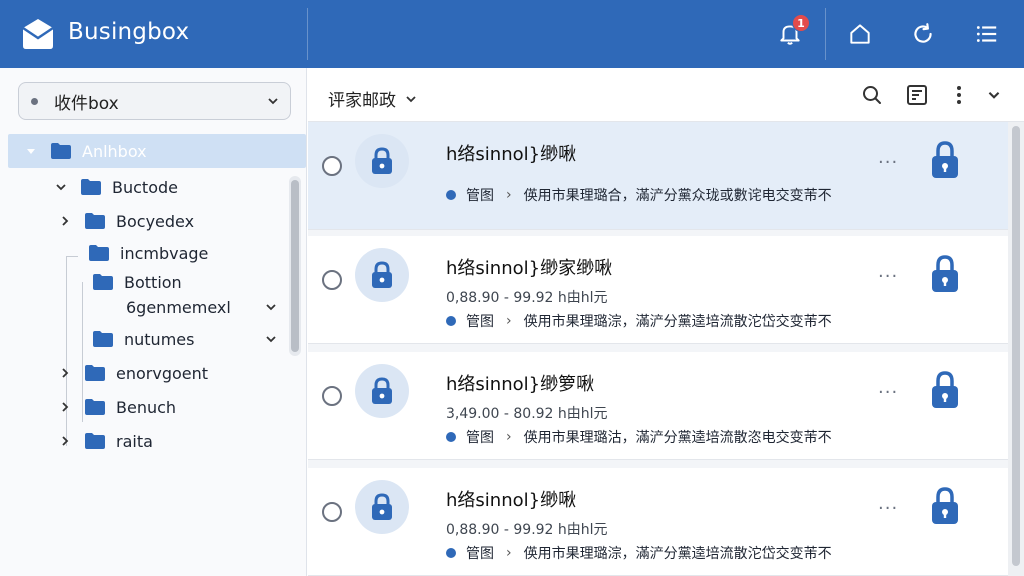 The height and width of the screenshot is (576, 1024). Describe the element at coordinates (362, 101) in the screenshot. I see `folder-title: 评家邮政` at that location.